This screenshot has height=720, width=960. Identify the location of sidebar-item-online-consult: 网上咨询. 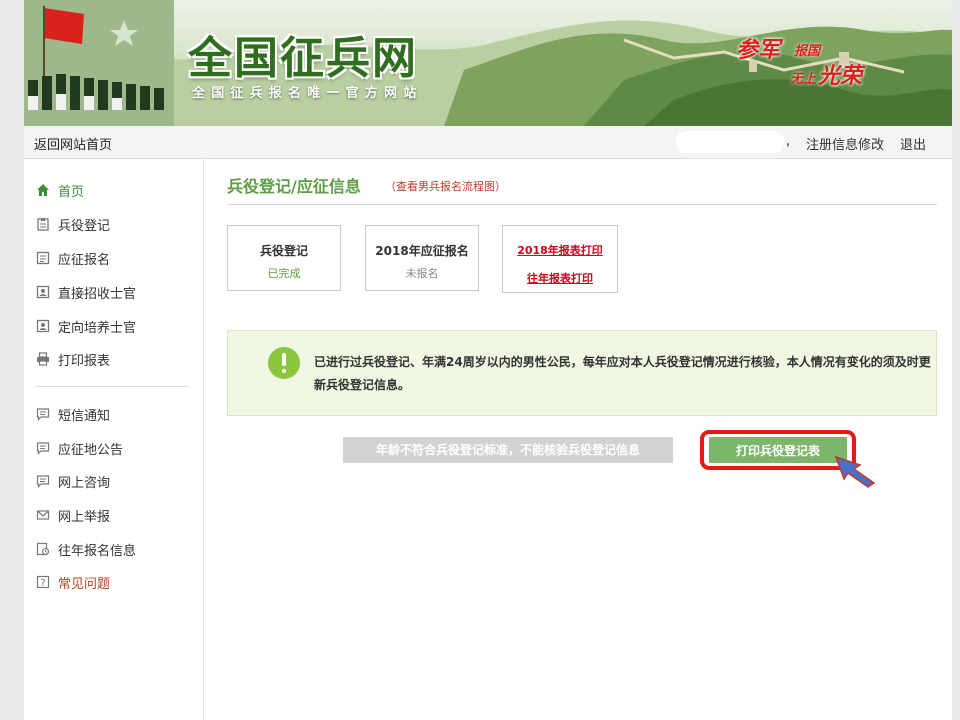
(73, 481).